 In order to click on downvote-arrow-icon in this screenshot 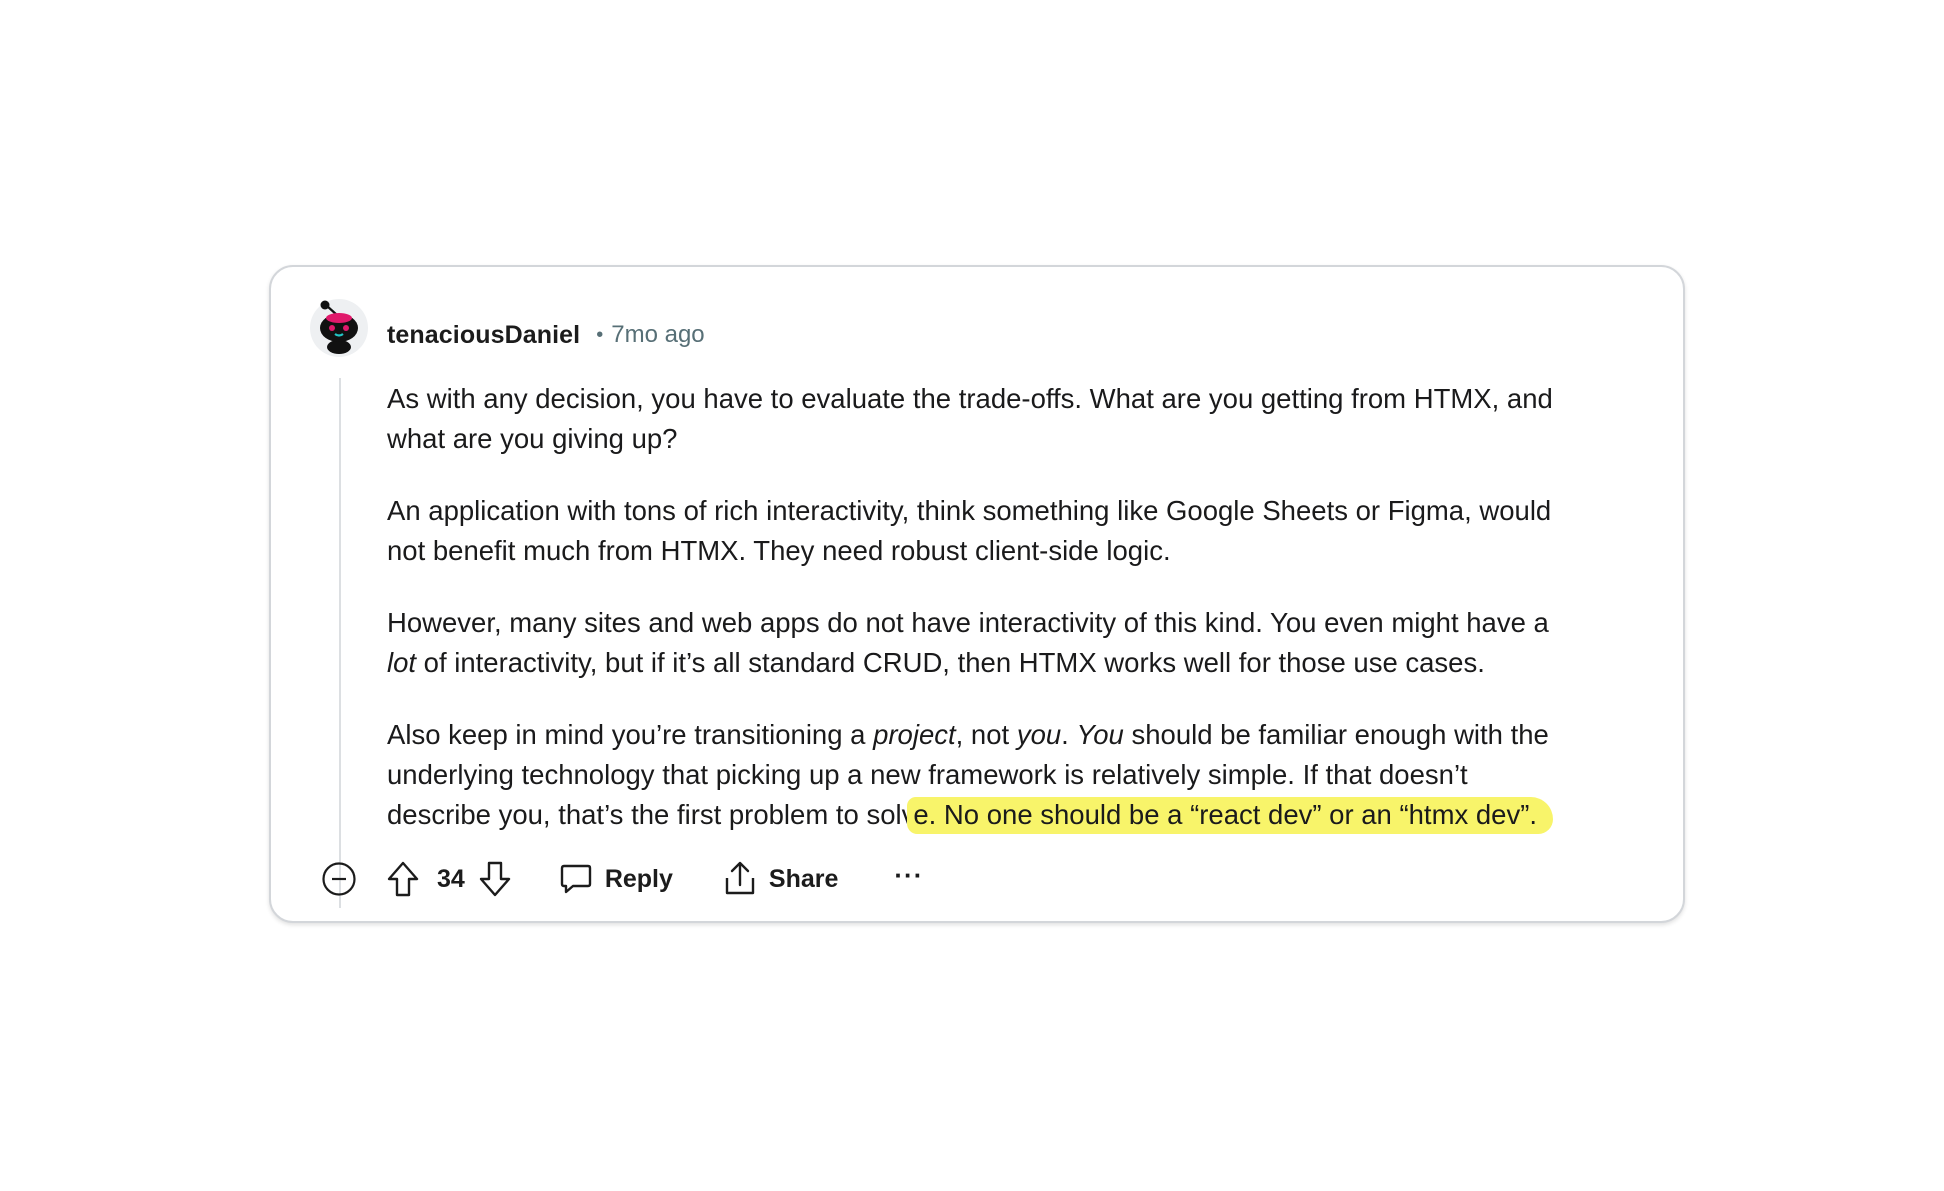, I will do `click(495, 879)`.